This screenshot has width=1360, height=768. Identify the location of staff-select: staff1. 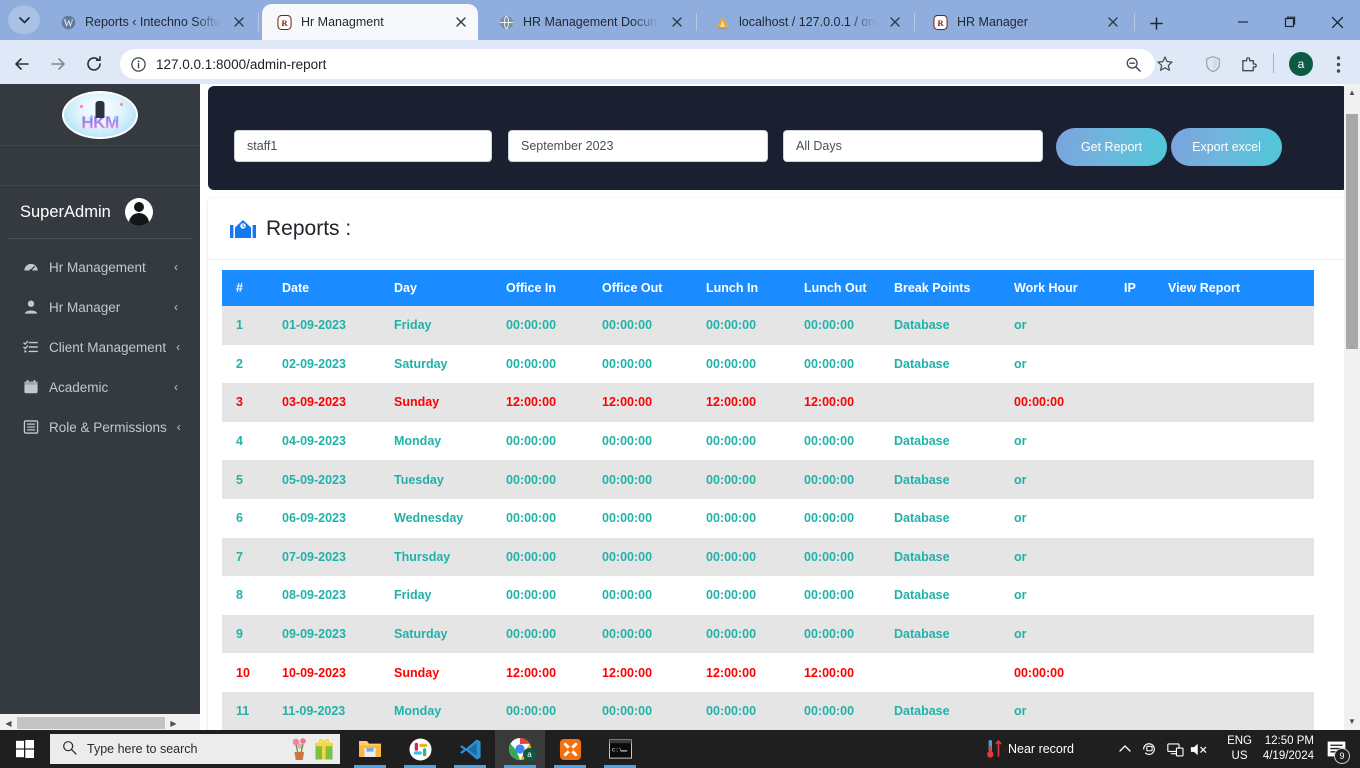
(363, 146).